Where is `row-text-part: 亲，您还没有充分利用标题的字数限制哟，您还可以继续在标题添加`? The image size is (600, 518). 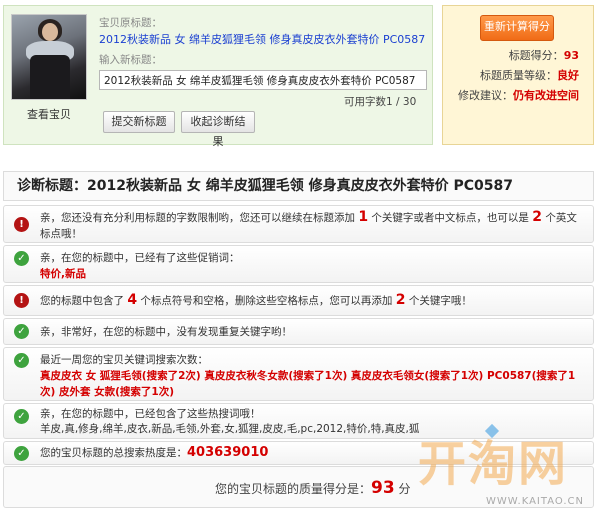
row-text-part: 亲，您还没有充分利用标题的字数限制哟，您还可以继续在标题添加 is located at coordinates (199, 218).